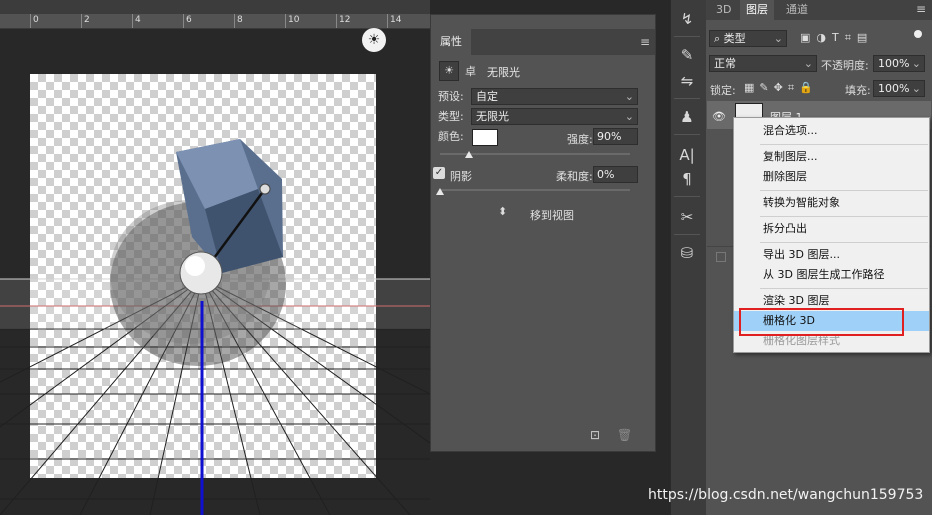  I want to click on libraries-icon: ⛁, so click(687, 253).